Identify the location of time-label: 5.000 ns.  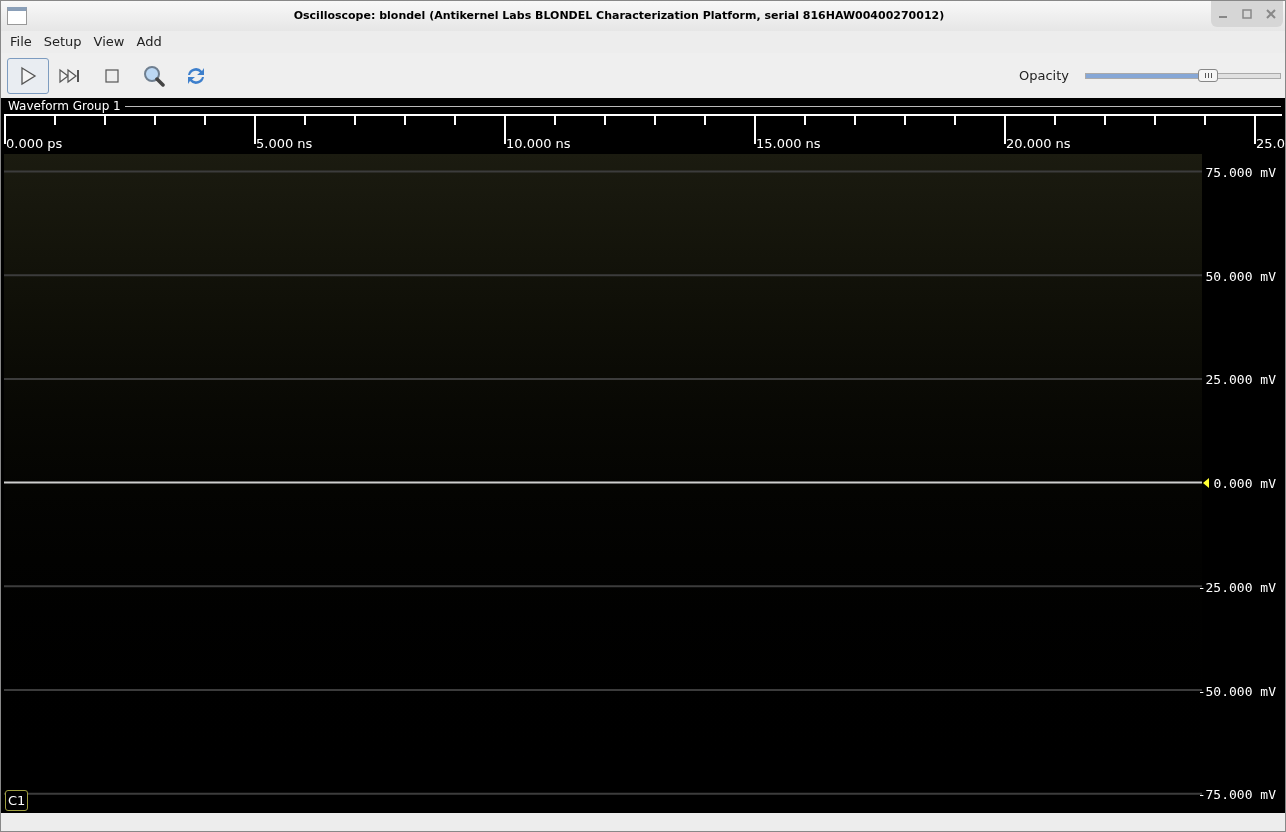
(284, 144).